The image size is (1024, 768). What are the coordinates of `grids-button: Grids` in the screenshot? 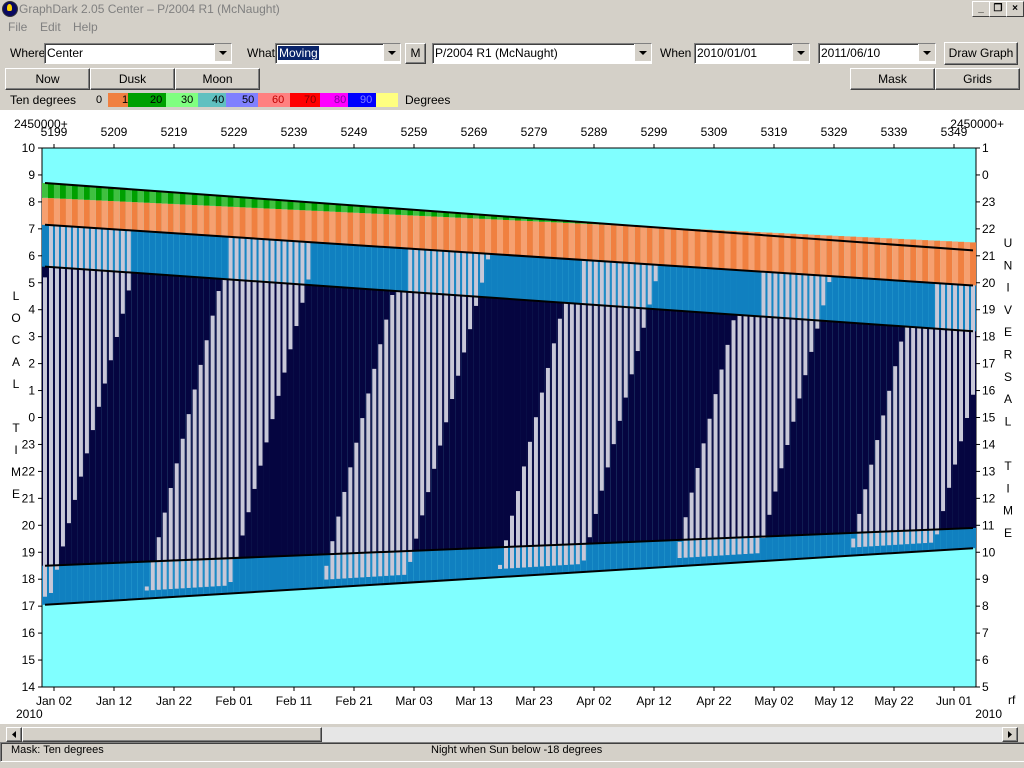 It's located at (977, 79).